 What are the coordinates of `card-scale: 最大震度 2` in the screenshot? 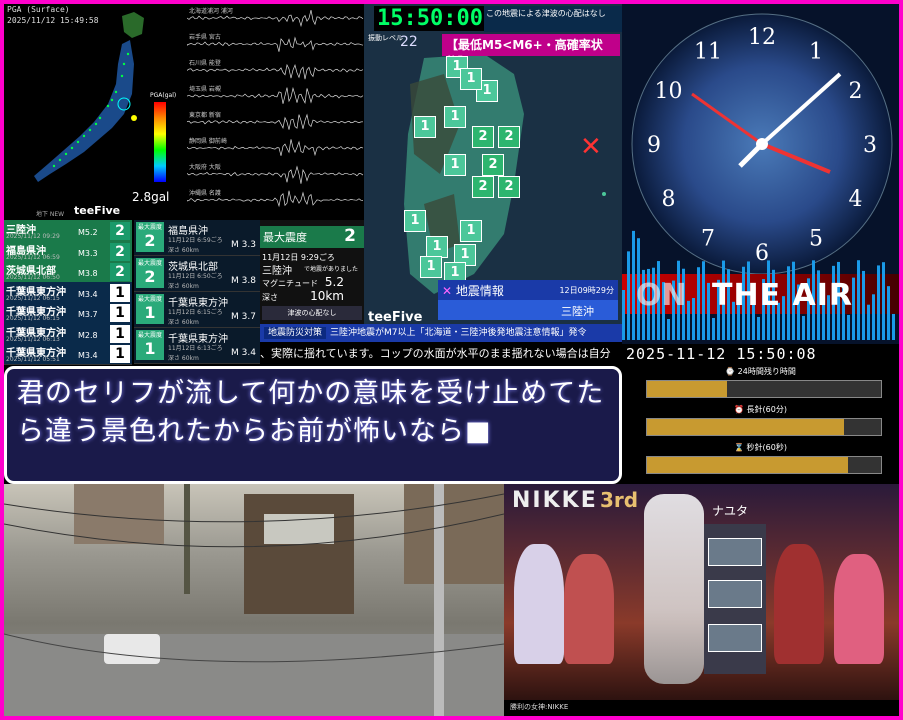 It's located at (150, 273).